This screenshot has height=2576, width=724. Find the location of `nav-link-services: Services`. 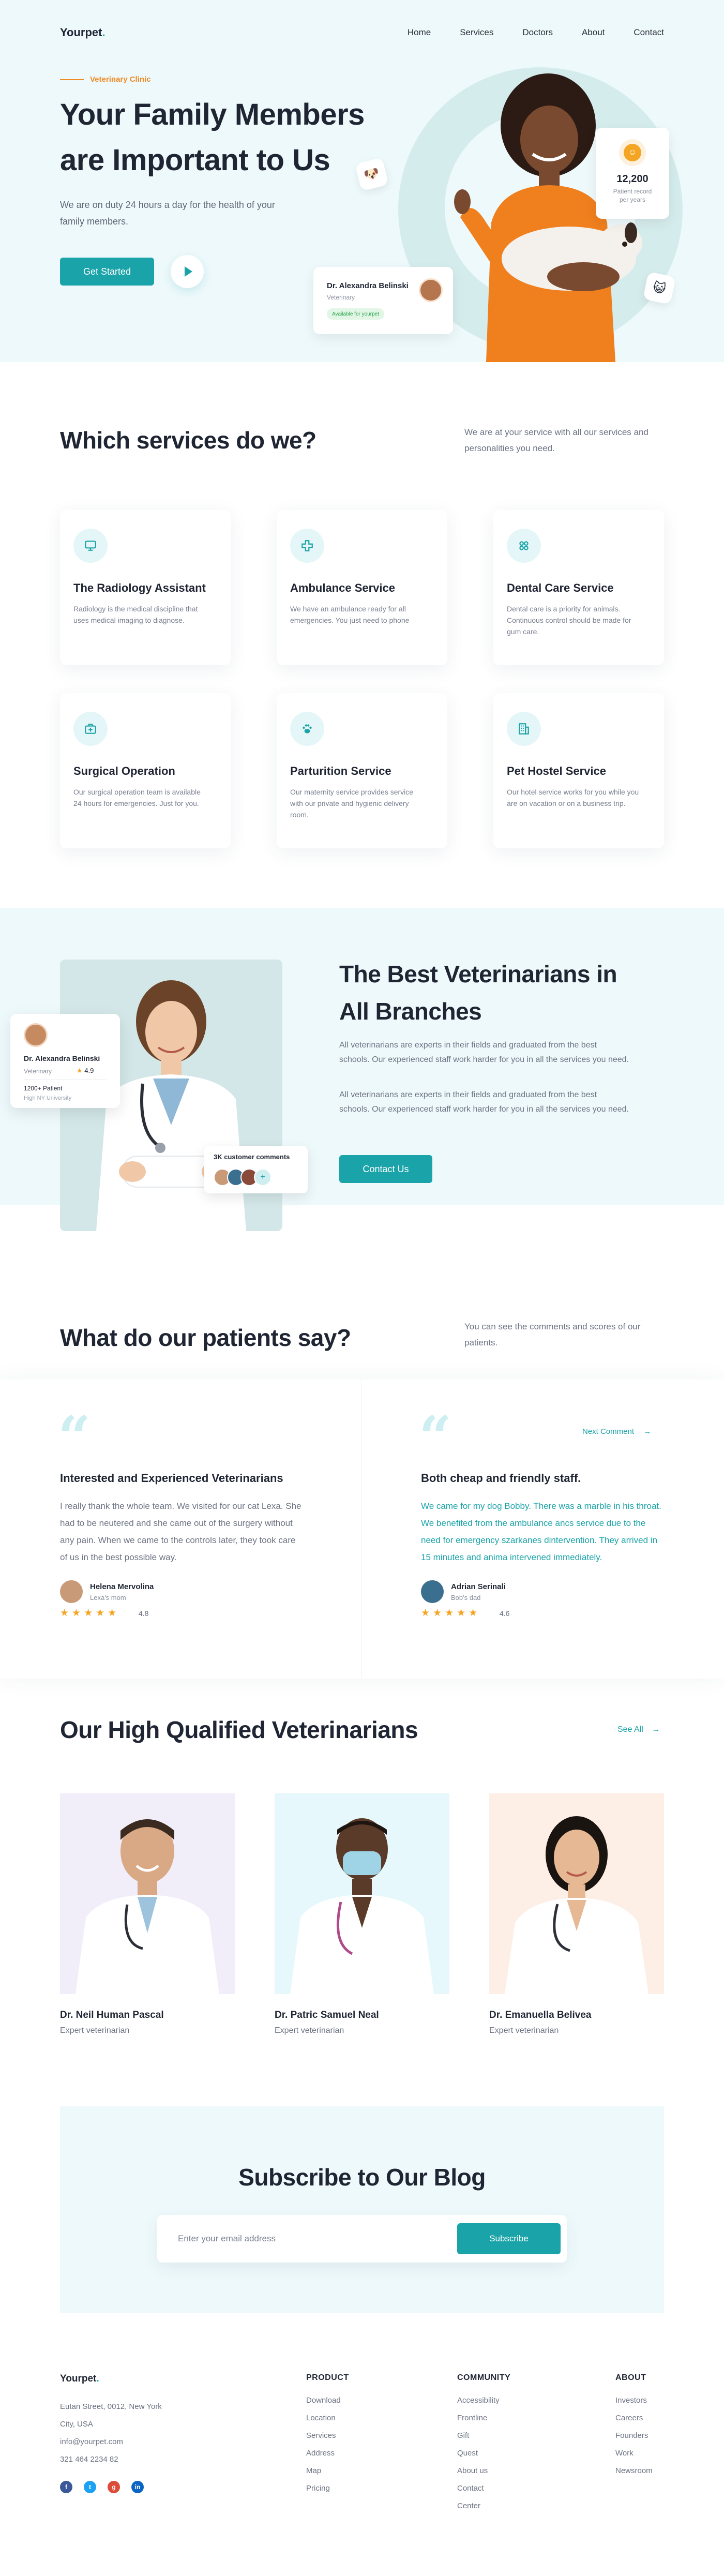

nav-link-services: Services is located at coordinates (476, 32).